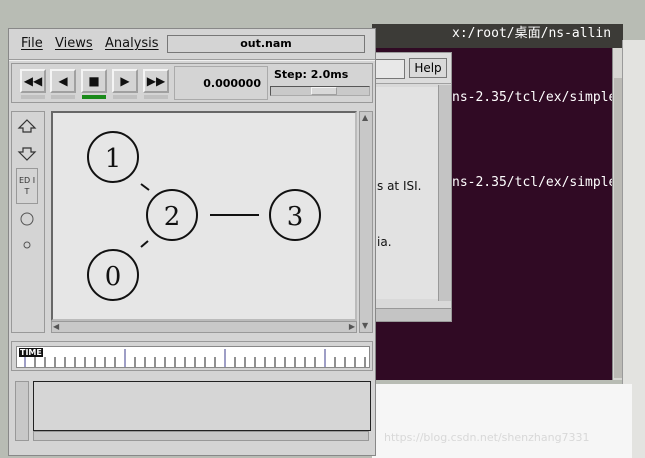 The image size is (645, 458). Describe the element at coordinates (94, 97) in the screenshot. I see `stop-indicator` at that location.